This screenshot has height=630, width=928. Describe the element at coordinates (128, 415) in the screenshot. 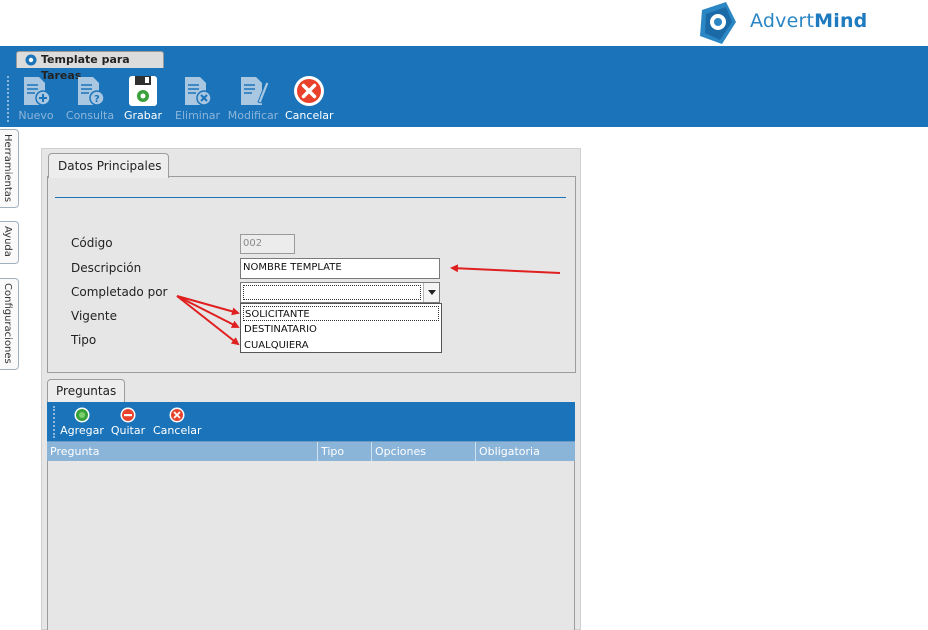

I see `remove-icon` at that location.